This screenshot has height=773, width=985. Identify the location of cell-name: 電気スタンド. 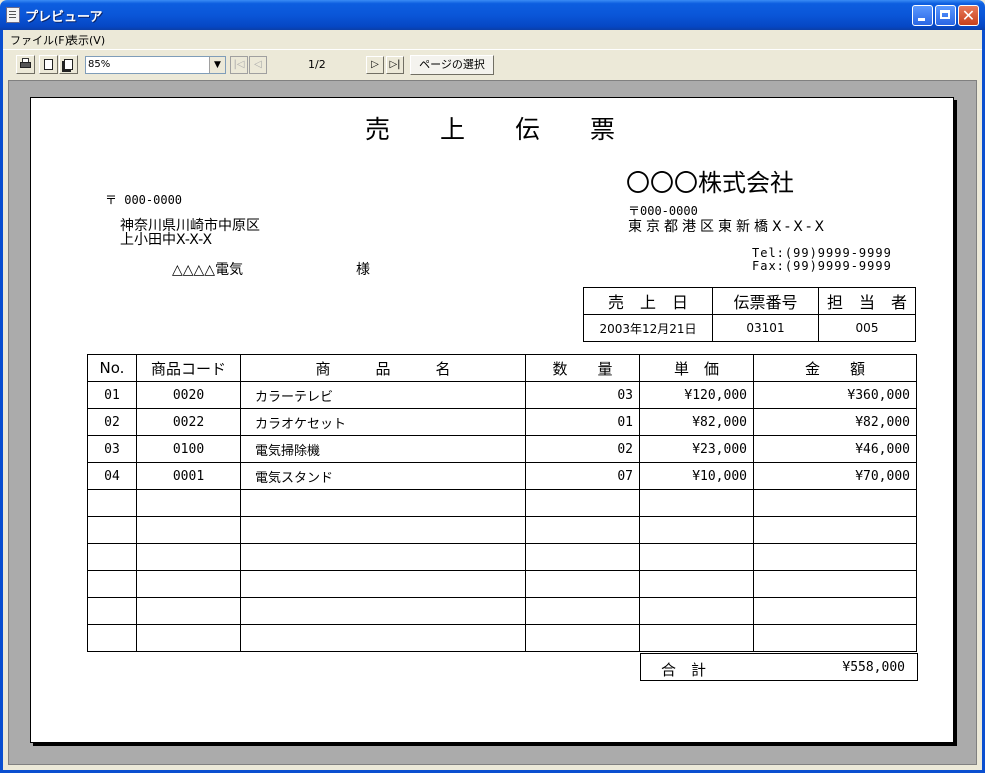
(383, 476).